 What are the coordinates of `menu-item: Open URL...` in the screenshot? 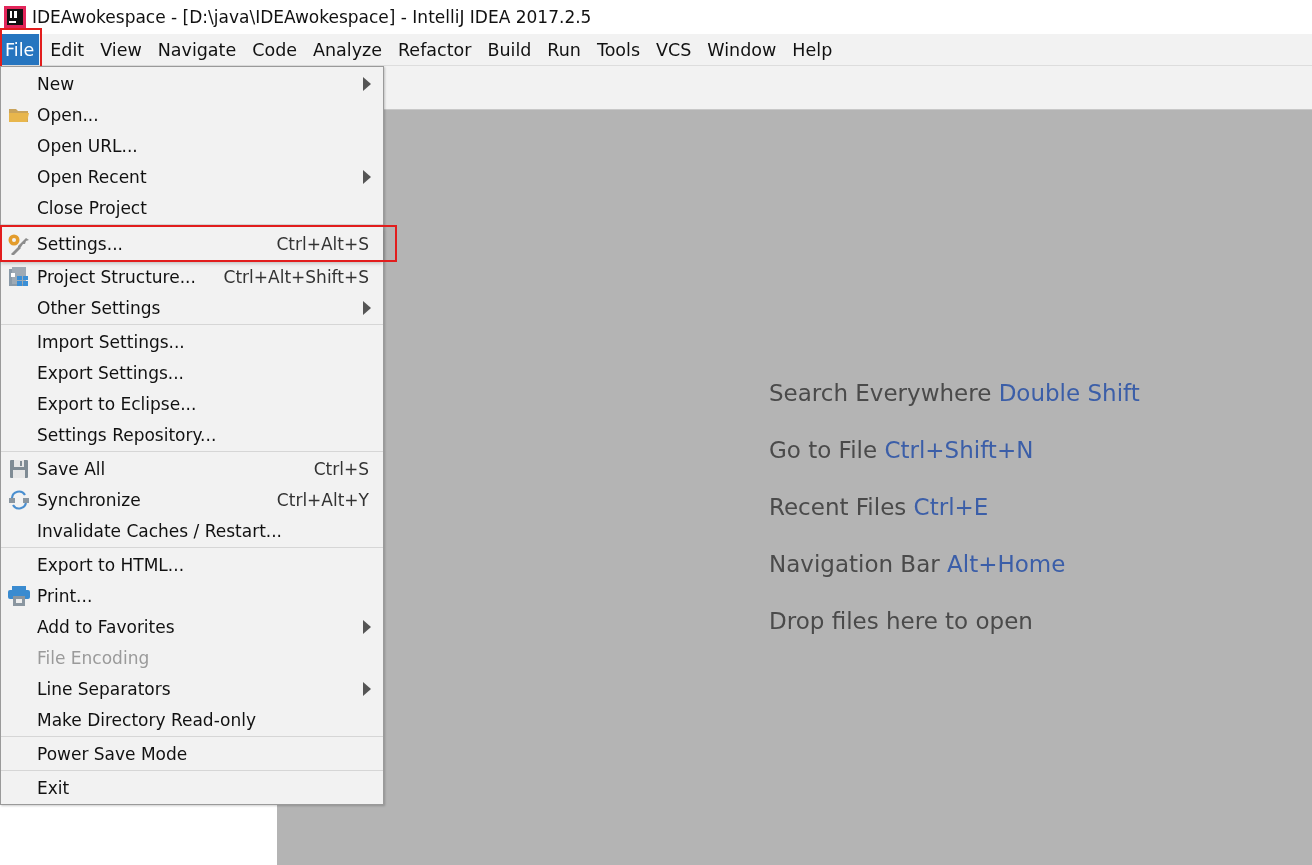 It's located at (210, 145).